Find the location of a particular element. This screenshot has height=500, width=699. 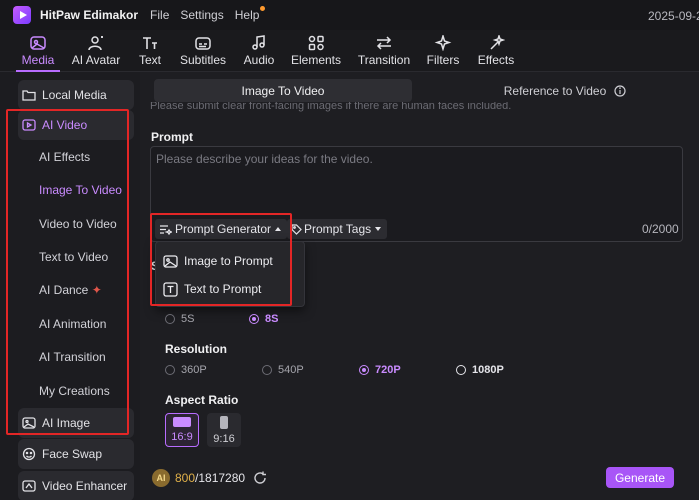

media-icon is located at coordinates (38, 43).